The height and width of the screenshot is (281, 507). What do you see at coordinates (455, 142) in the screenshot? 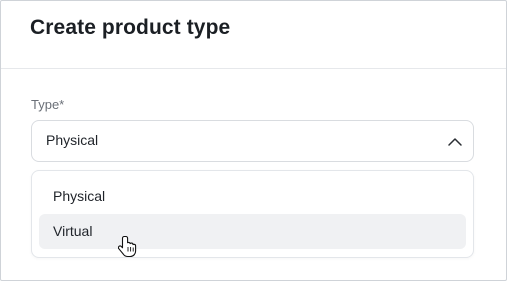
I see `chevron-up-icon` at bounding box center [455, 142].